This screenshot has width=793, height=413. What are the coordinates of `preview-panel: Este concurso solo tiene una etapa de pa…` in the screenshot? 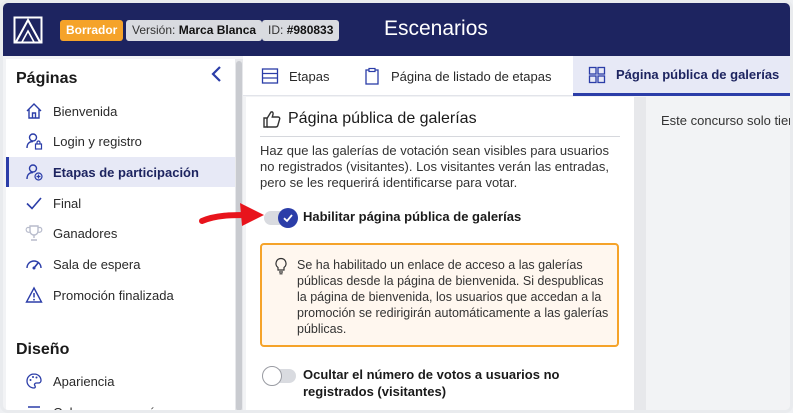 It's located at (718, 253).